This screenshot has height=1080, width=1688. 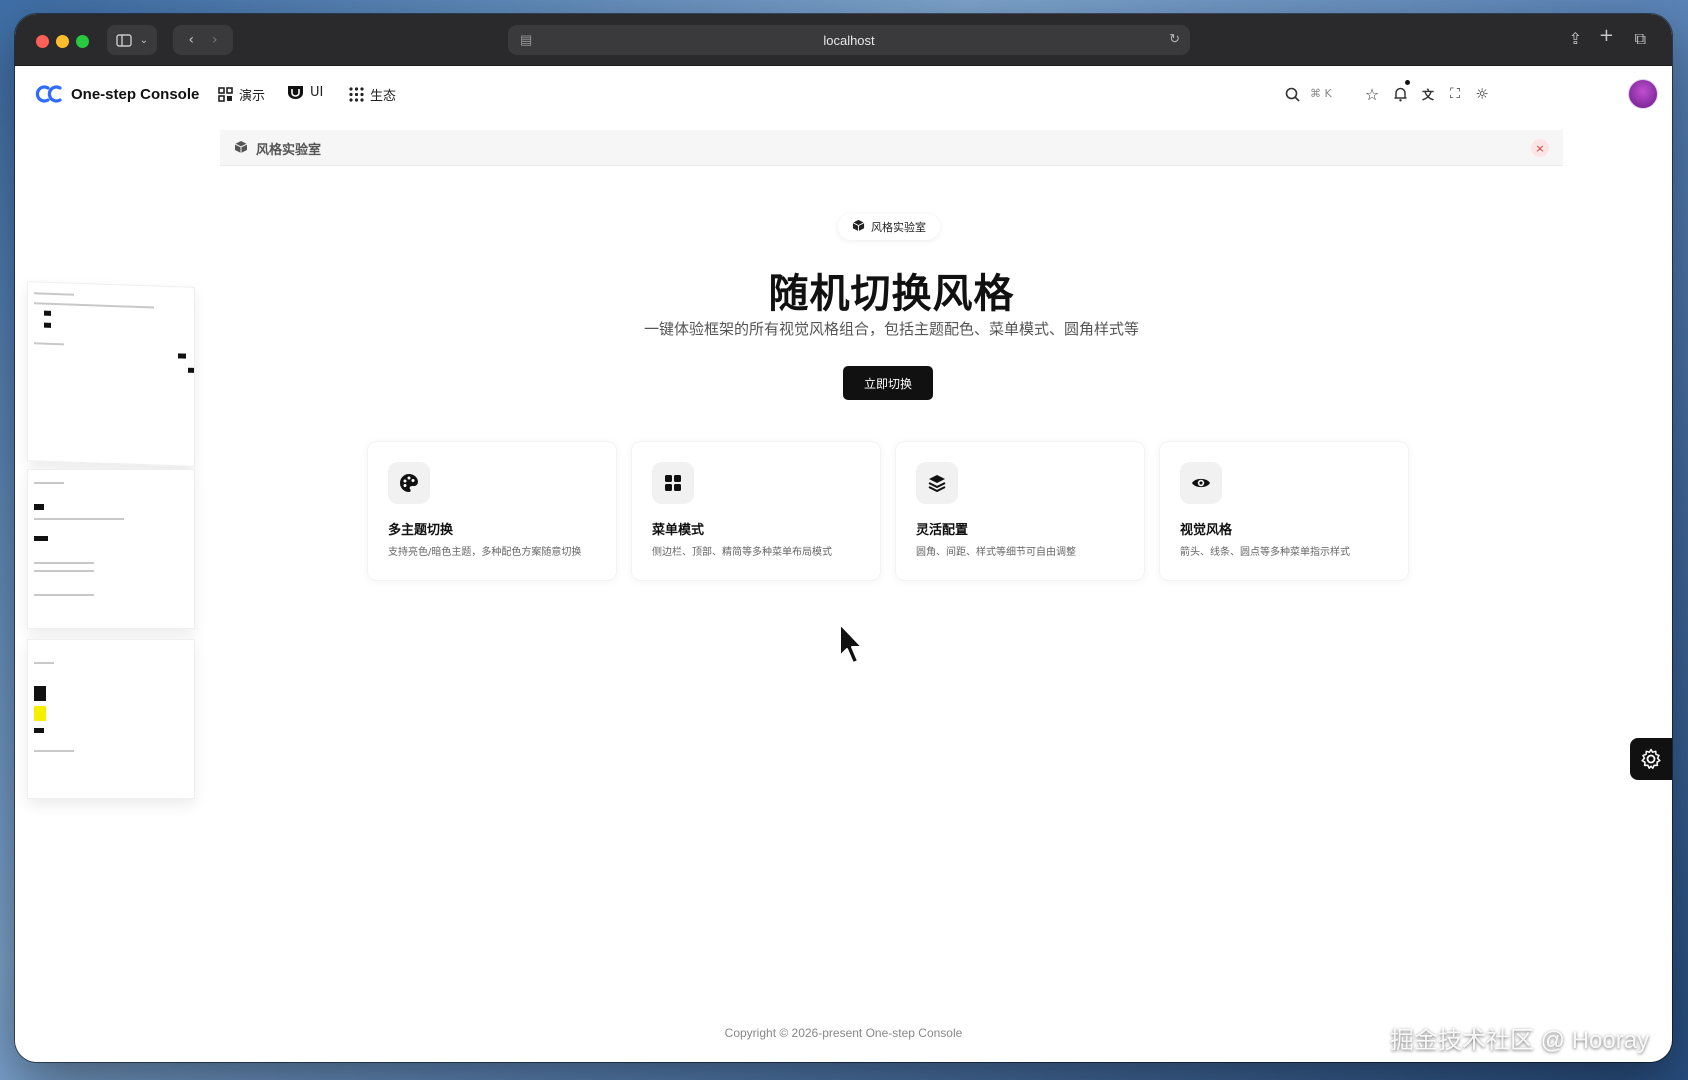 What do you see at coordinates (1606, 35) in the screenshot?
I see `new-tab-icon: +` at bounding box center [1606, 35].